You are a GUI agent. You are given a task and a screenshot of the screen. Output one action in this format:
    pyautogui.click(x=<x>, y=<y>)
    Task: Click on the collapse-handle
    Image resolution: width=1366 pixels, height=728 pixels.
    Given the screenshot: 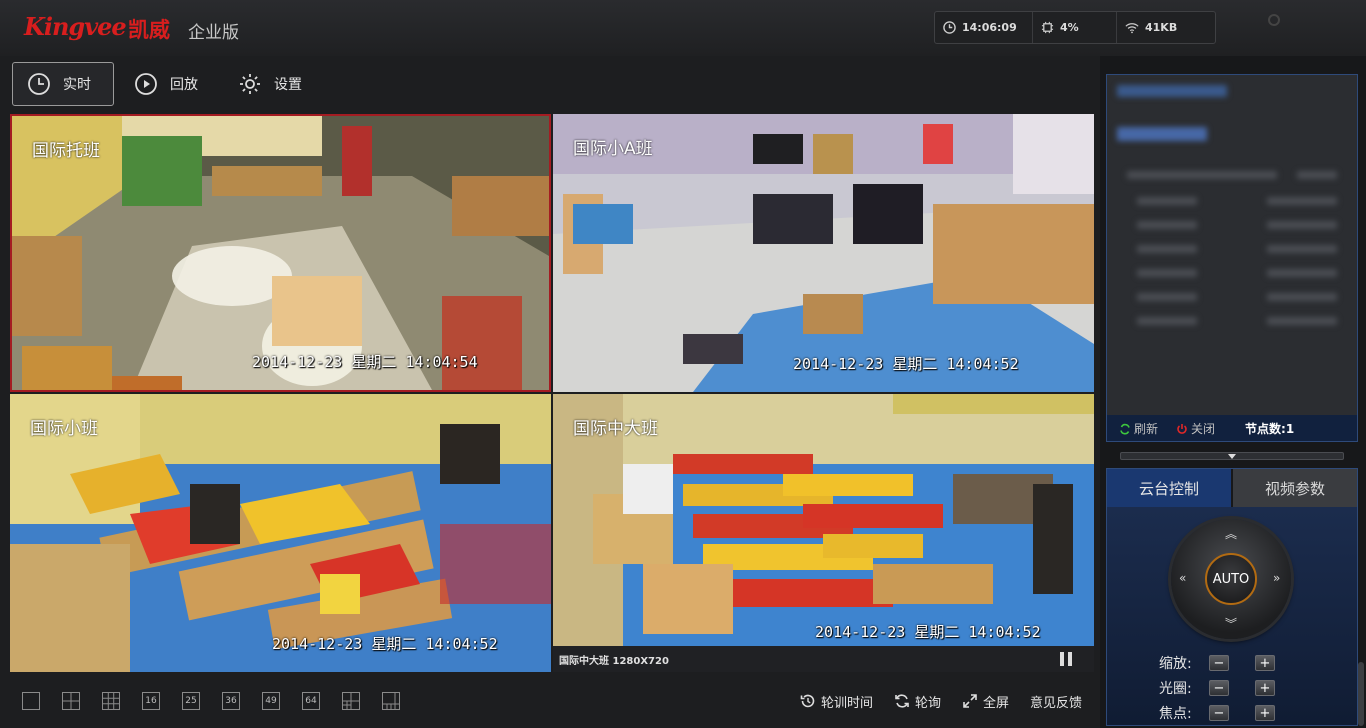 What is the action you would take?
    pyautogui.click(x=1232, y=456)
    